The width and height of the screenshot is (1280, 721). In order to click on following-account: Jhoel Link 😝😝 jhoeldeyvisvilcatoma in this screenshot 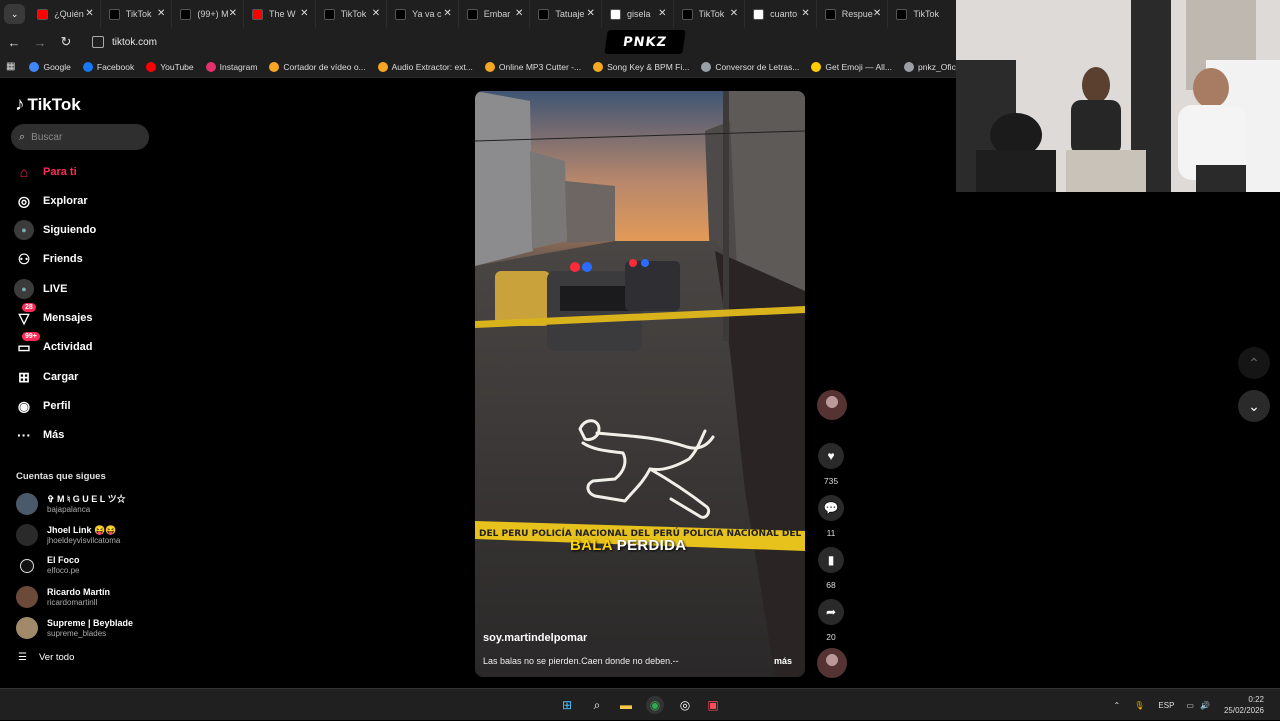, I will do `click(68, 535)`.